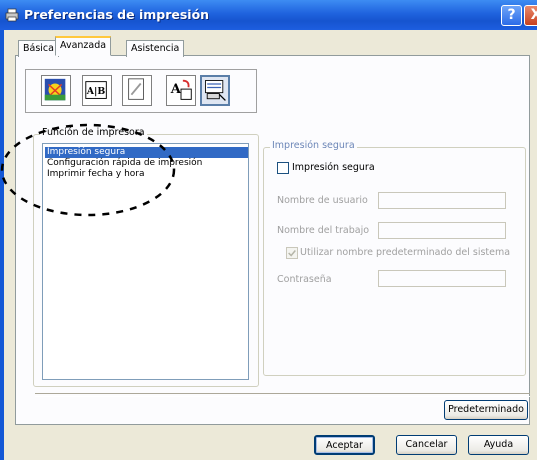 The width and height of the screenshot is (537, 460). What do you see at coordinates (83, 46) in the screenshot?
I see `tab-avanzada: Avanzada` at bounding box center [83, 46].